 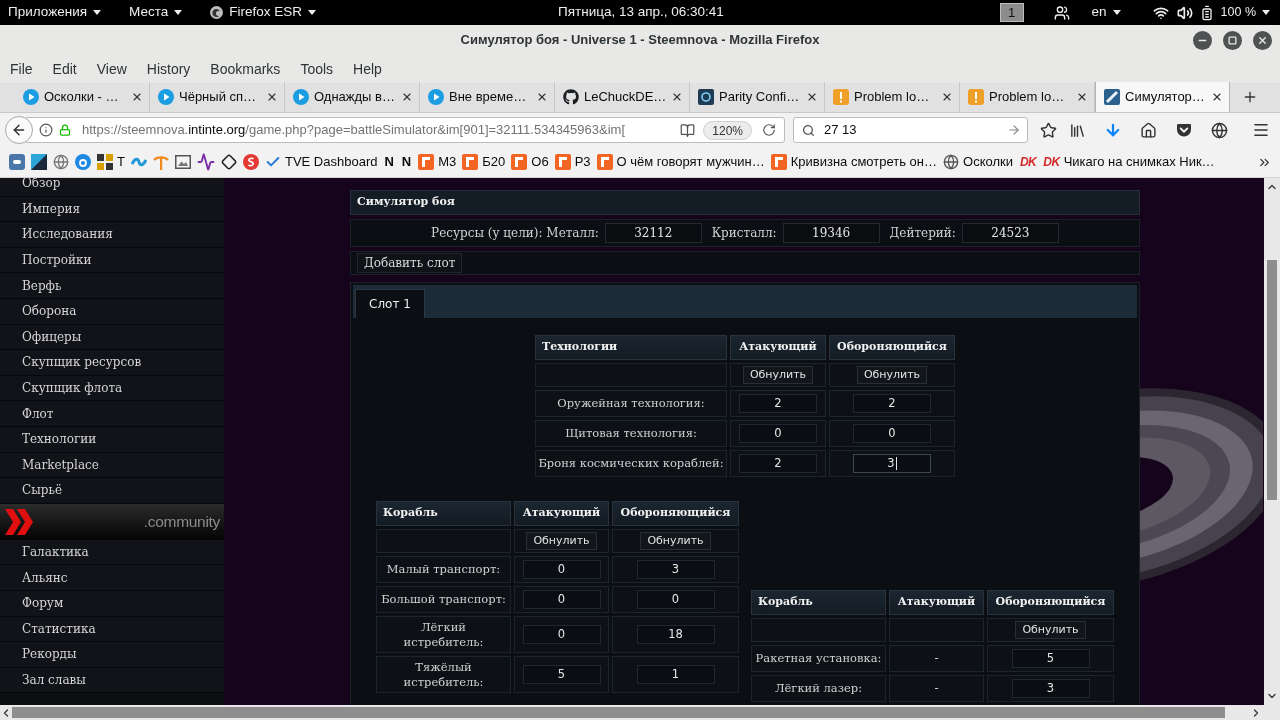 I want to click on tile-icon, so click(x=17, y=162).